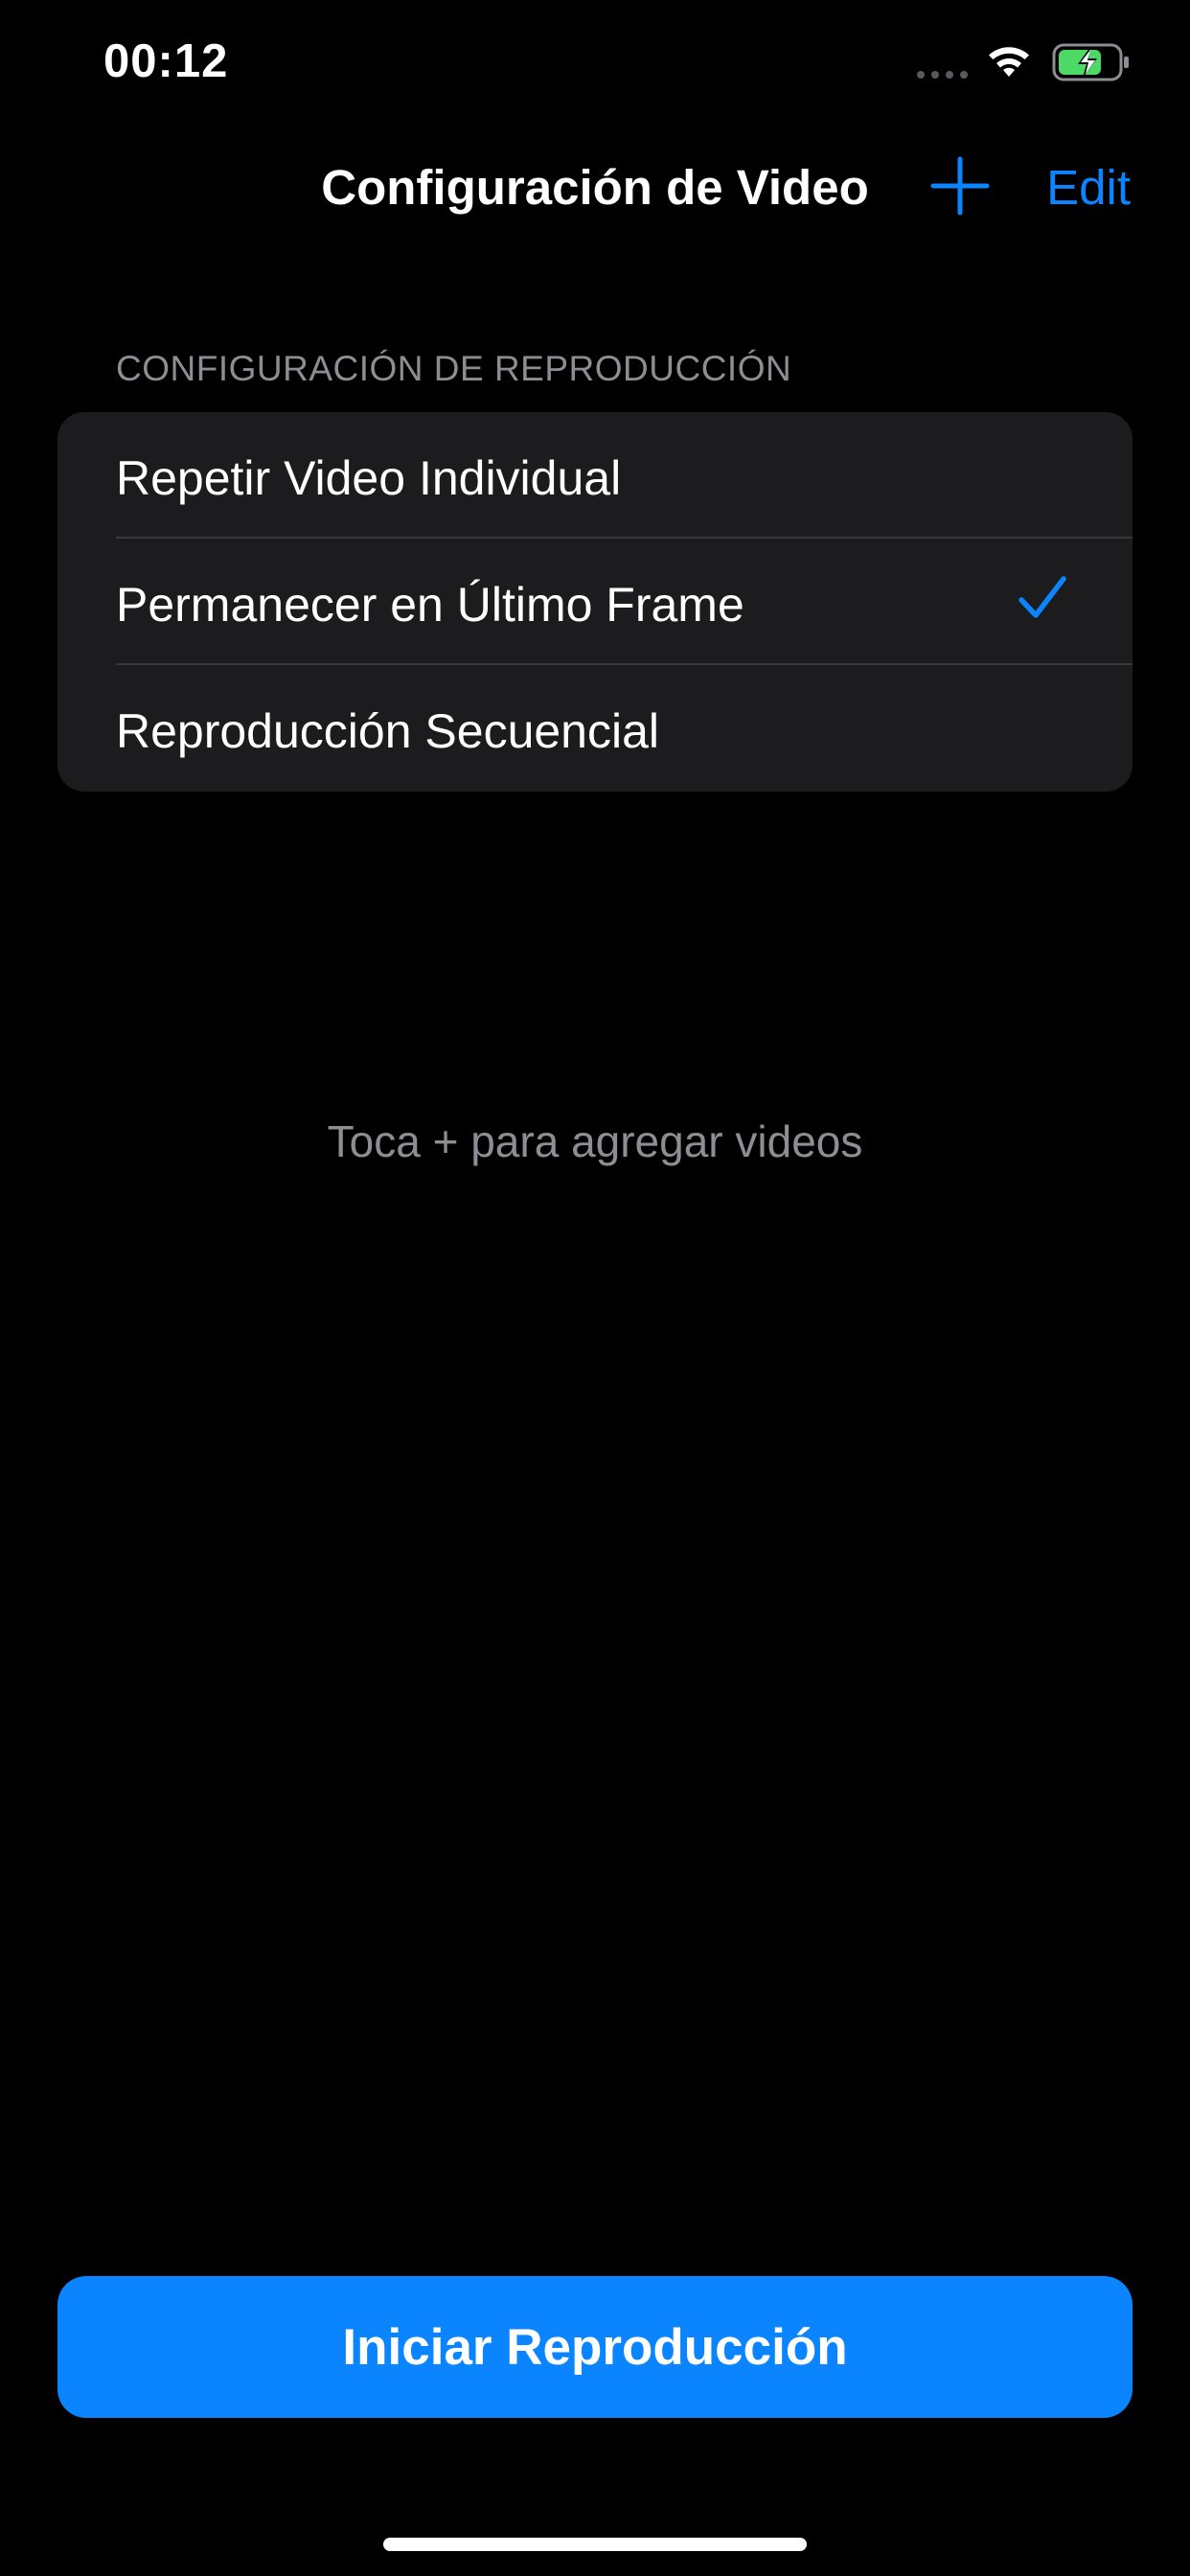  What do you see at coordinates (595, 1141) in the screenshot?
I see `empty-state-message: Toca + para agregar videos` at bounding box center [595, 1141].